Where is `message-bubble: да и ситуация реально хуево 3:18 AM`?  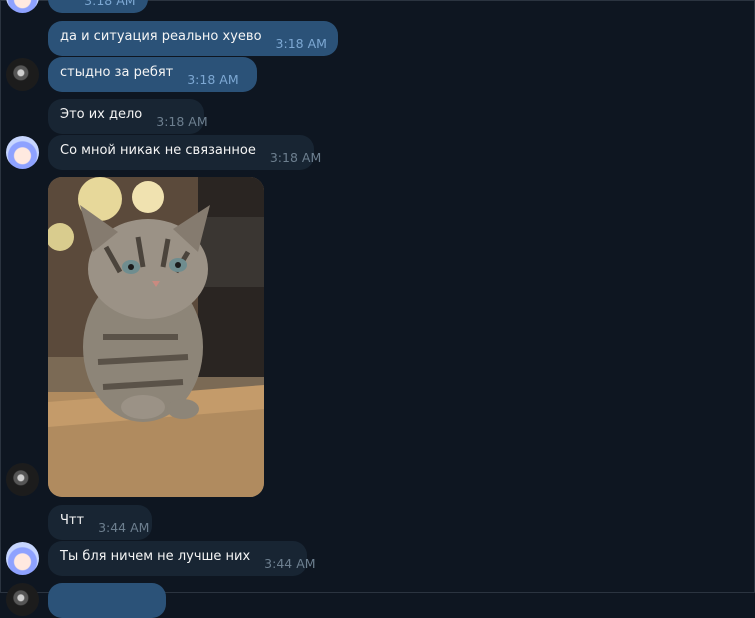 message-bubble: да и ситуация реально хуево 3:18 AM is located at coordinates (193, 38).